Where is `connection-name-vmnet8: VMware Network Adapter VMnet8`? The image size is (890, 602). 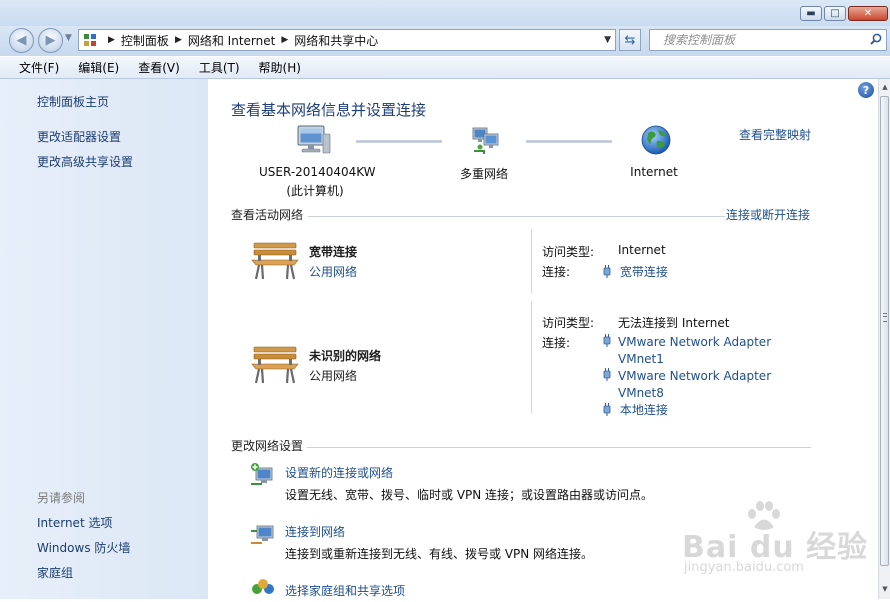
connection-name-vmnet8: VMware Network Adapter VMnet8 is located at coordinates (703, 385).